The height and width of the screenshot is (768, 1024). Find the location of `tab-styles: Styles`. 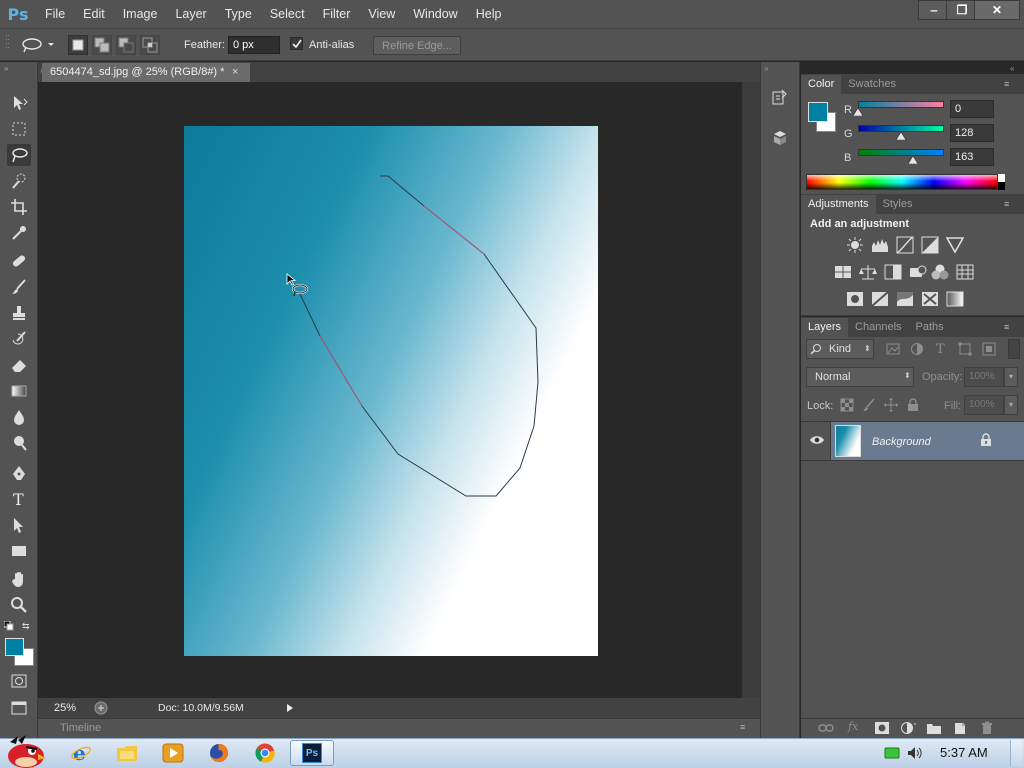

tab-styles: Styles is located at coordinates (898, 204).